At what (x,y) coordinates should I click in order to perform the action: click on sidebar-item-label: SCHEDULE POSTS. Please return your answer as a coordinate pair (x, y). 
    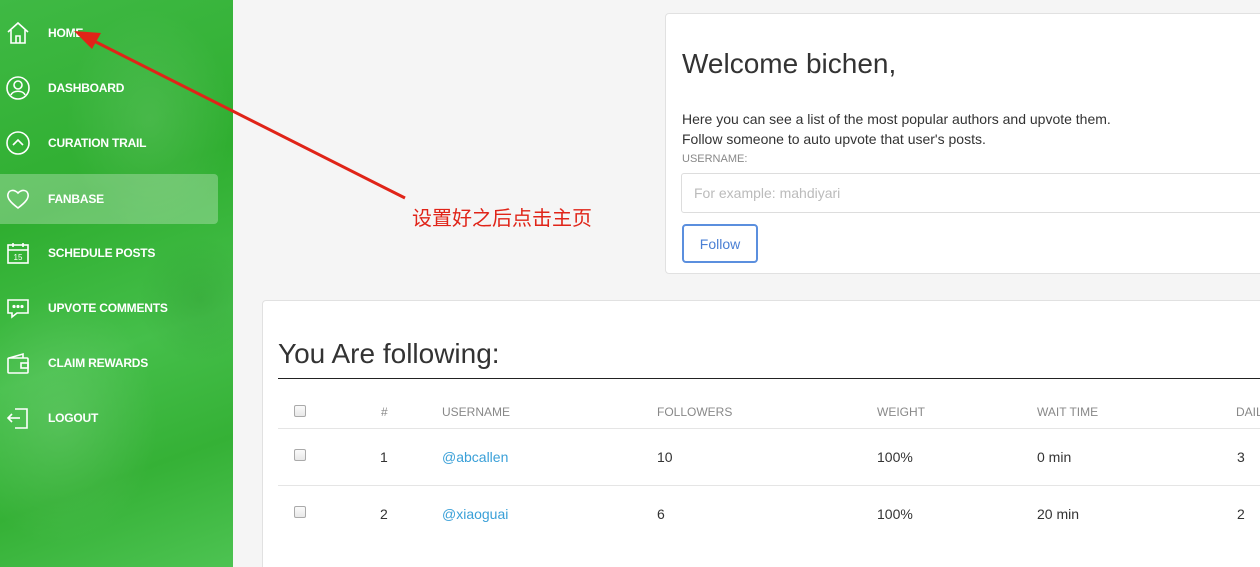
    Looking at the image, I should click on (102, 253).